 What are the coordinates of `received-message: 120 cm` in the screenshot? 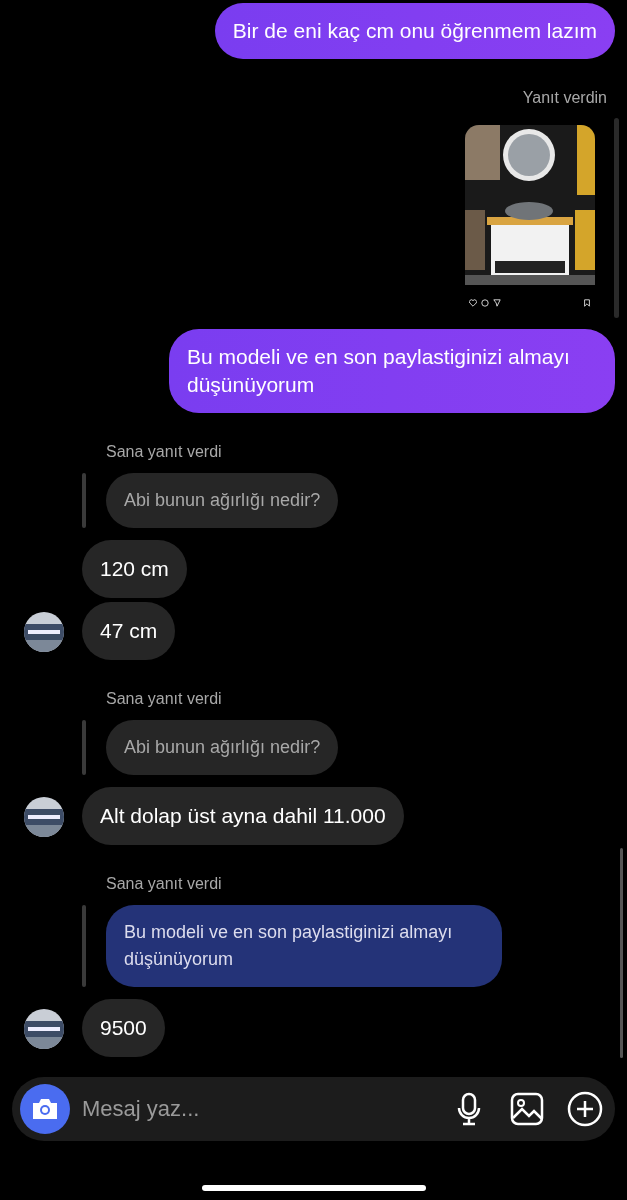 It's located at (134, 569).